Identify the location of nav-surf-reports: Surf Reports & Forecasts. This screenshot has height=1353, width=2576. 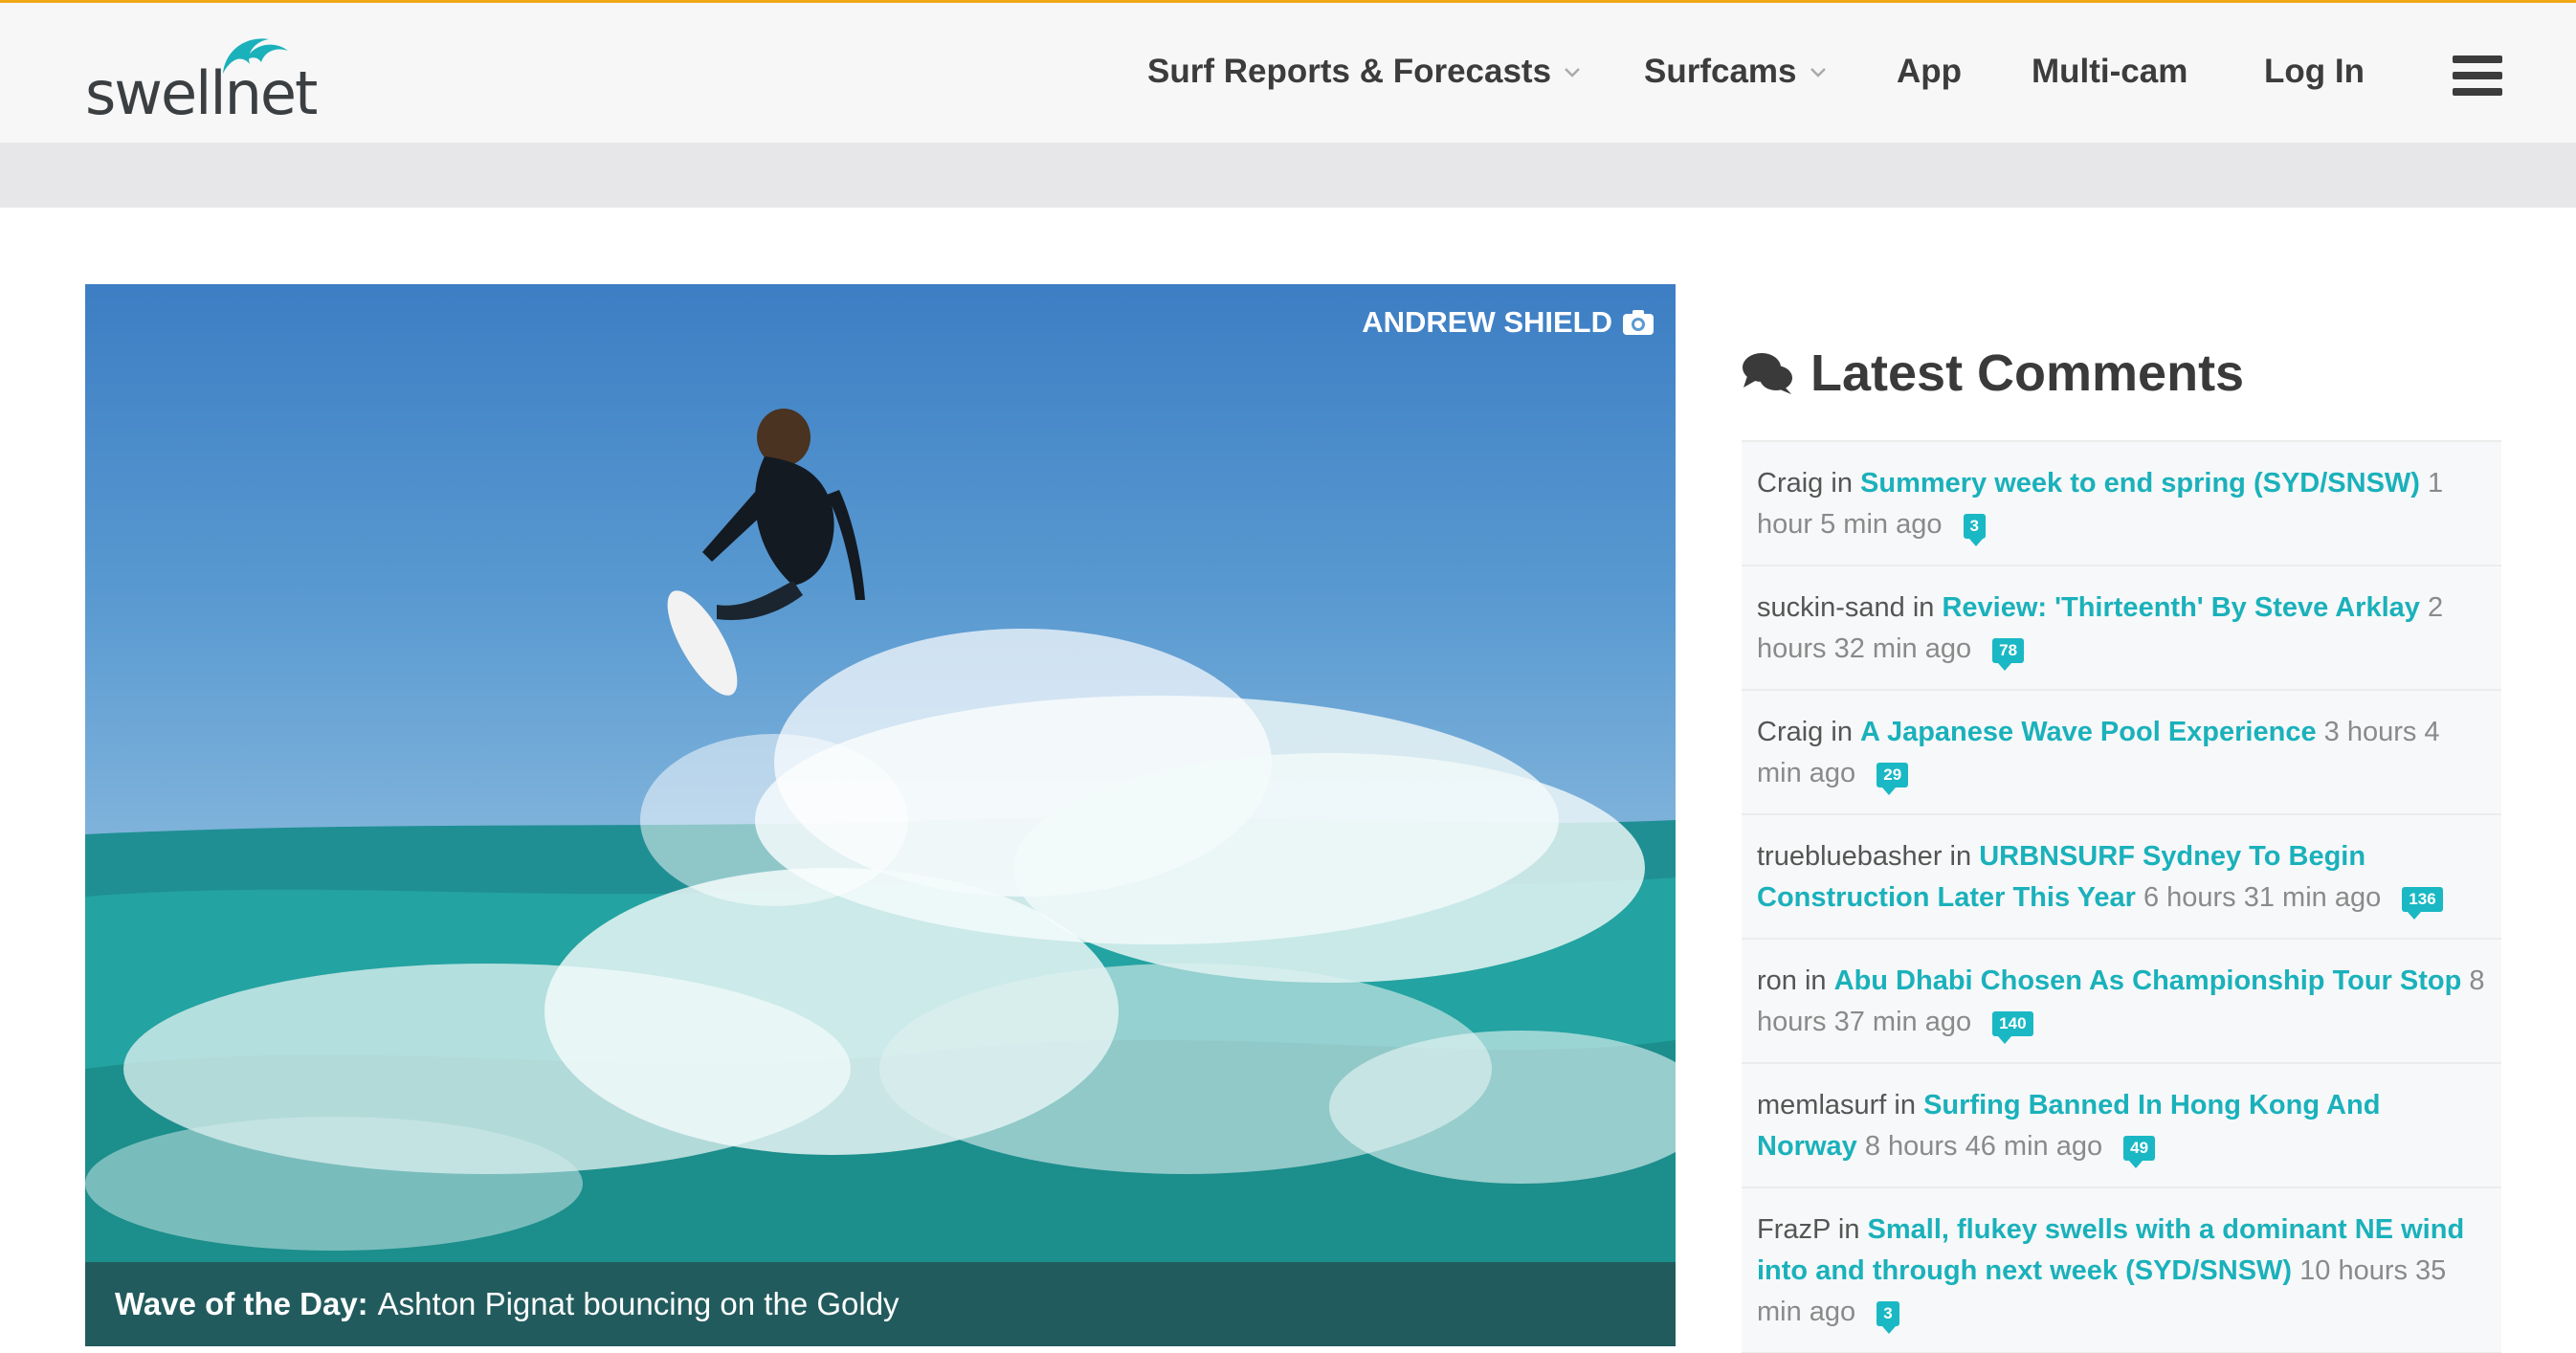
(1364, 72).